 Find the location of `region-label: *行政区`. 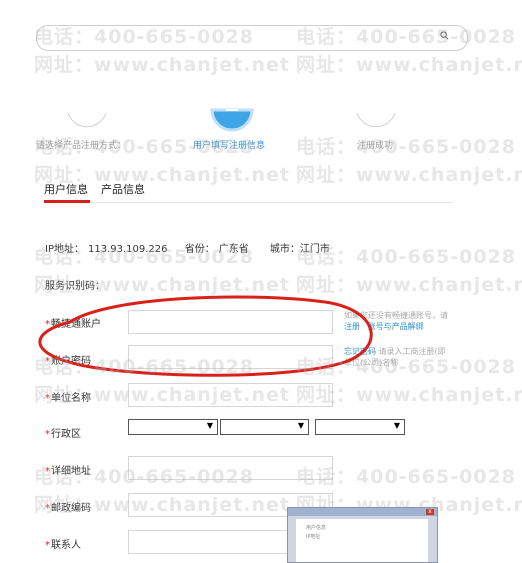

region-label: *行政区 is located at coordinates (63, 432).